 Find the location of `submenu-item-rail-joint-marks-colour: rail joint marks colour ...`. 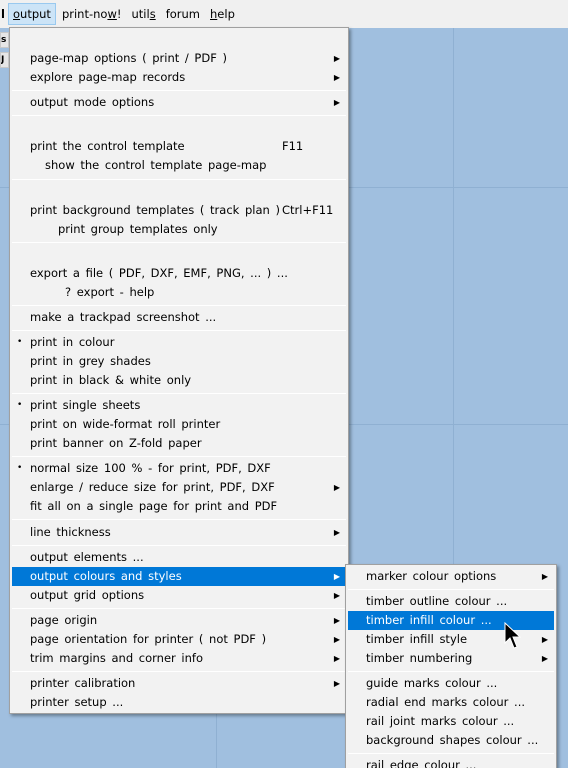

submenu-item-rail-joint-marks-colour: rail joint marks colour ... is located at coordinates (451, 721).